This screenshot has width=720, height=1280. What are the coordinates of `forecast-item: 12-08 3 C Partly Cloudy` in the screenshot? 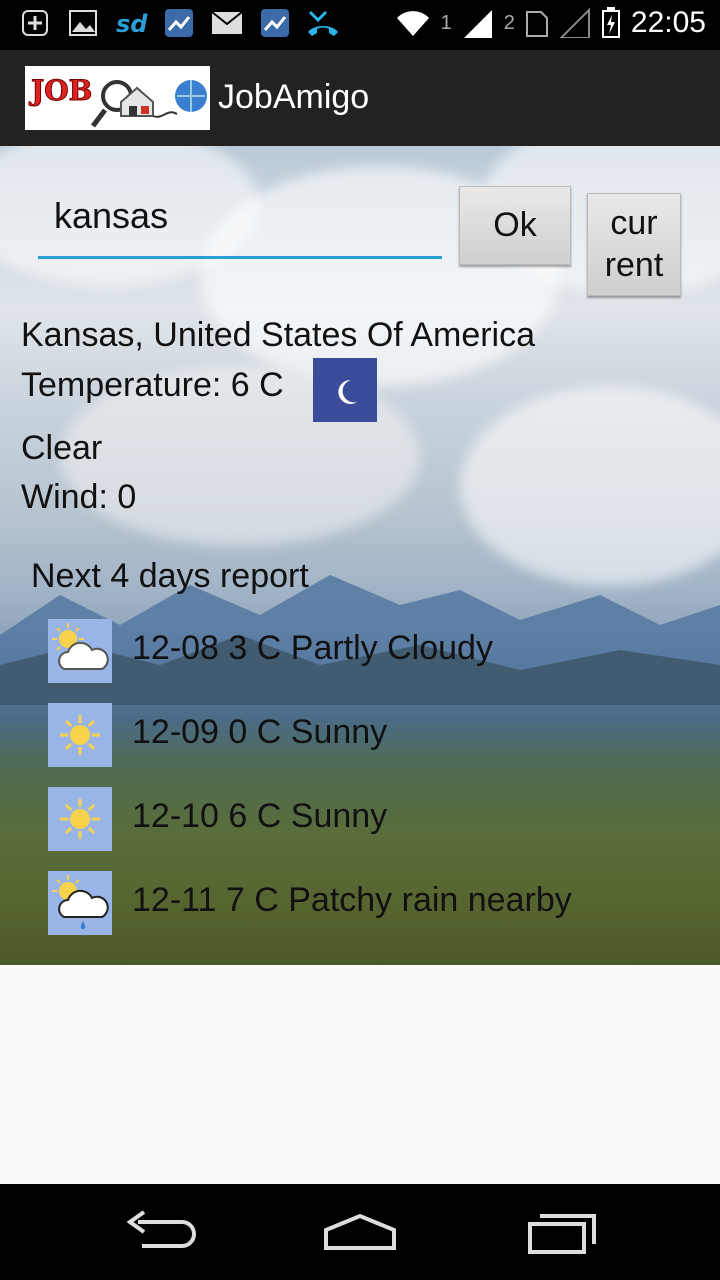 It's located at (368, 651).